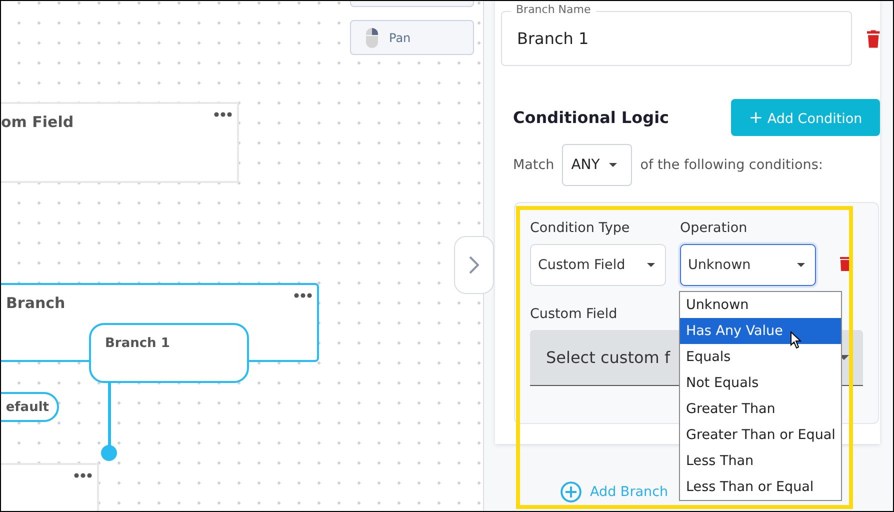 The height and width of the screenshot is (512, 894). I want to click on branch-pill: efault, so click(30, 407).